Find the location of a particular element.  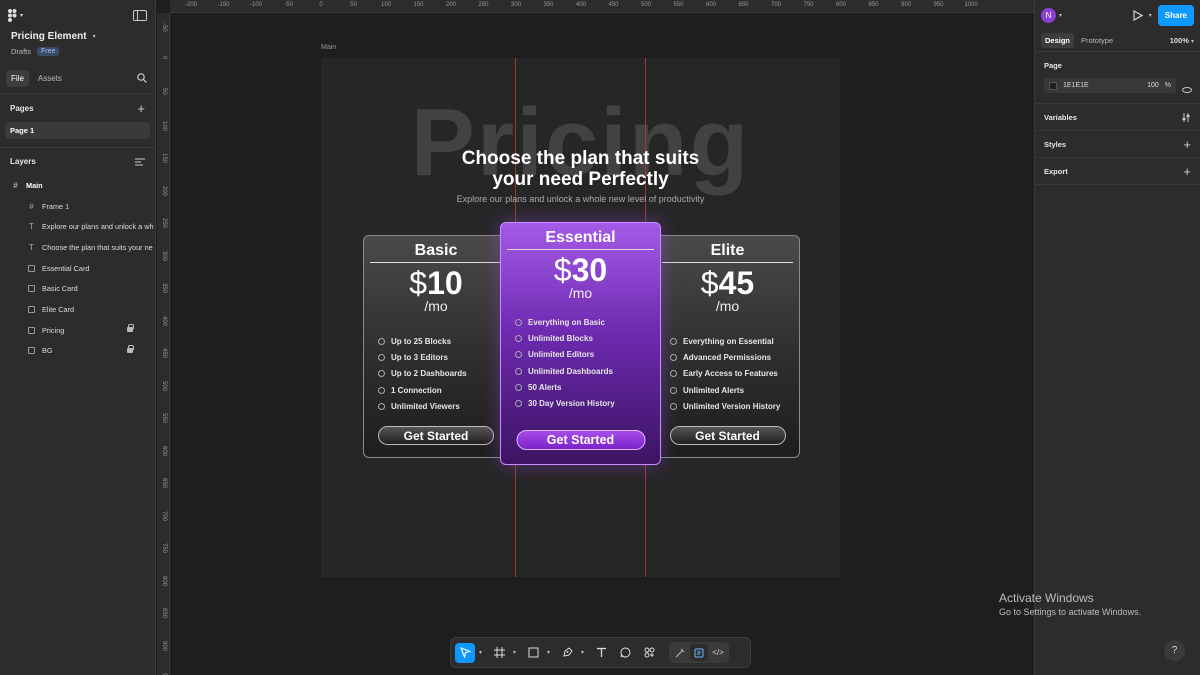

file-info: Pricing Element ▾ Drafts Free is located at coordinates (77, 47).